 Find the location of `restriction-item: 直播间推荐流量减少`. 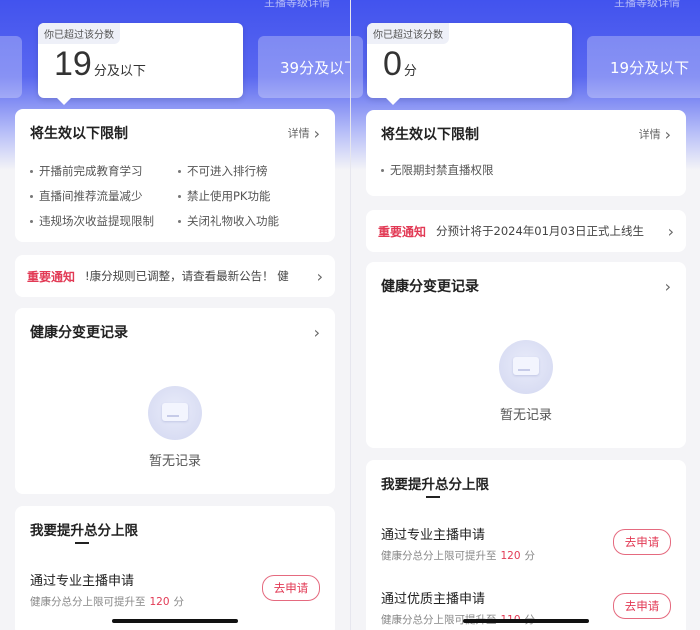

restriction-item: 直播间推荐流量减少 is located at coordinates (104, 196).